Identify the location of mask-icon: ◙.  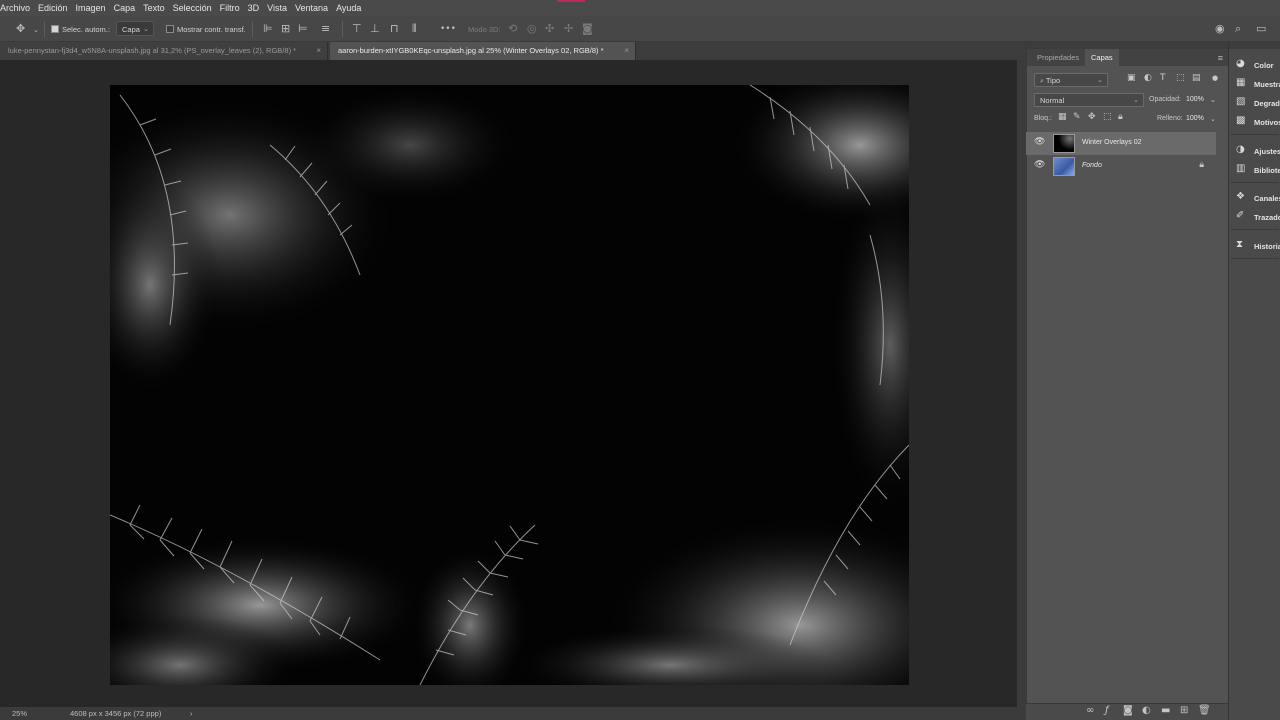
(1128, 710).